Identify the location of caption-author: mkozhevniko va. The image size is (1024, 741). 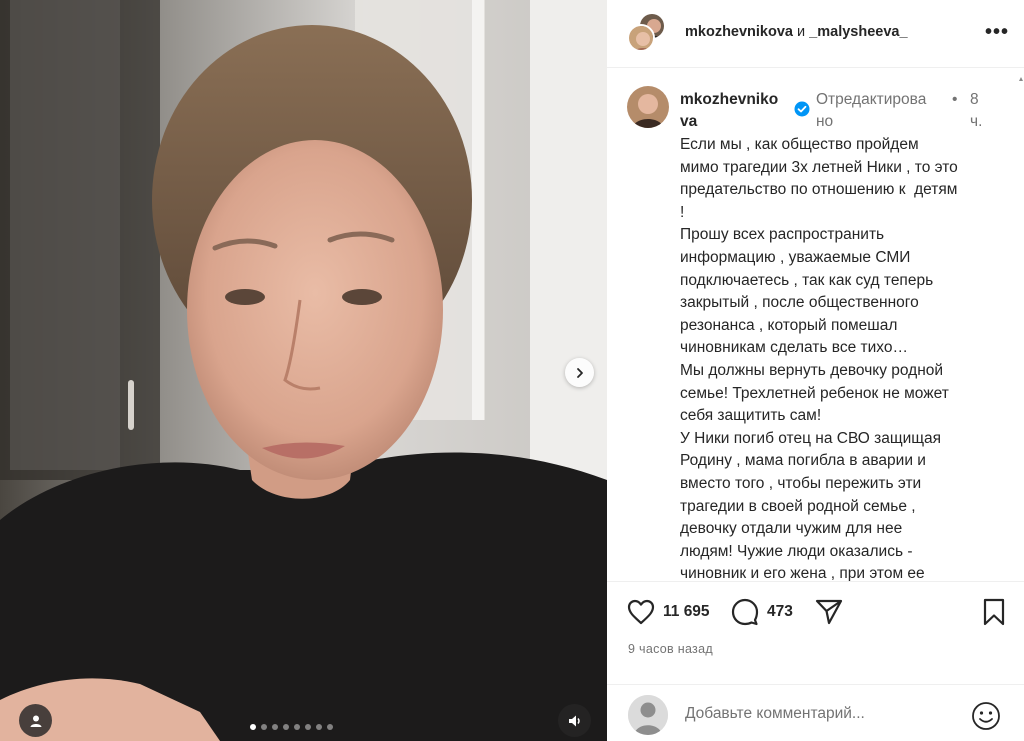
(735, 111).